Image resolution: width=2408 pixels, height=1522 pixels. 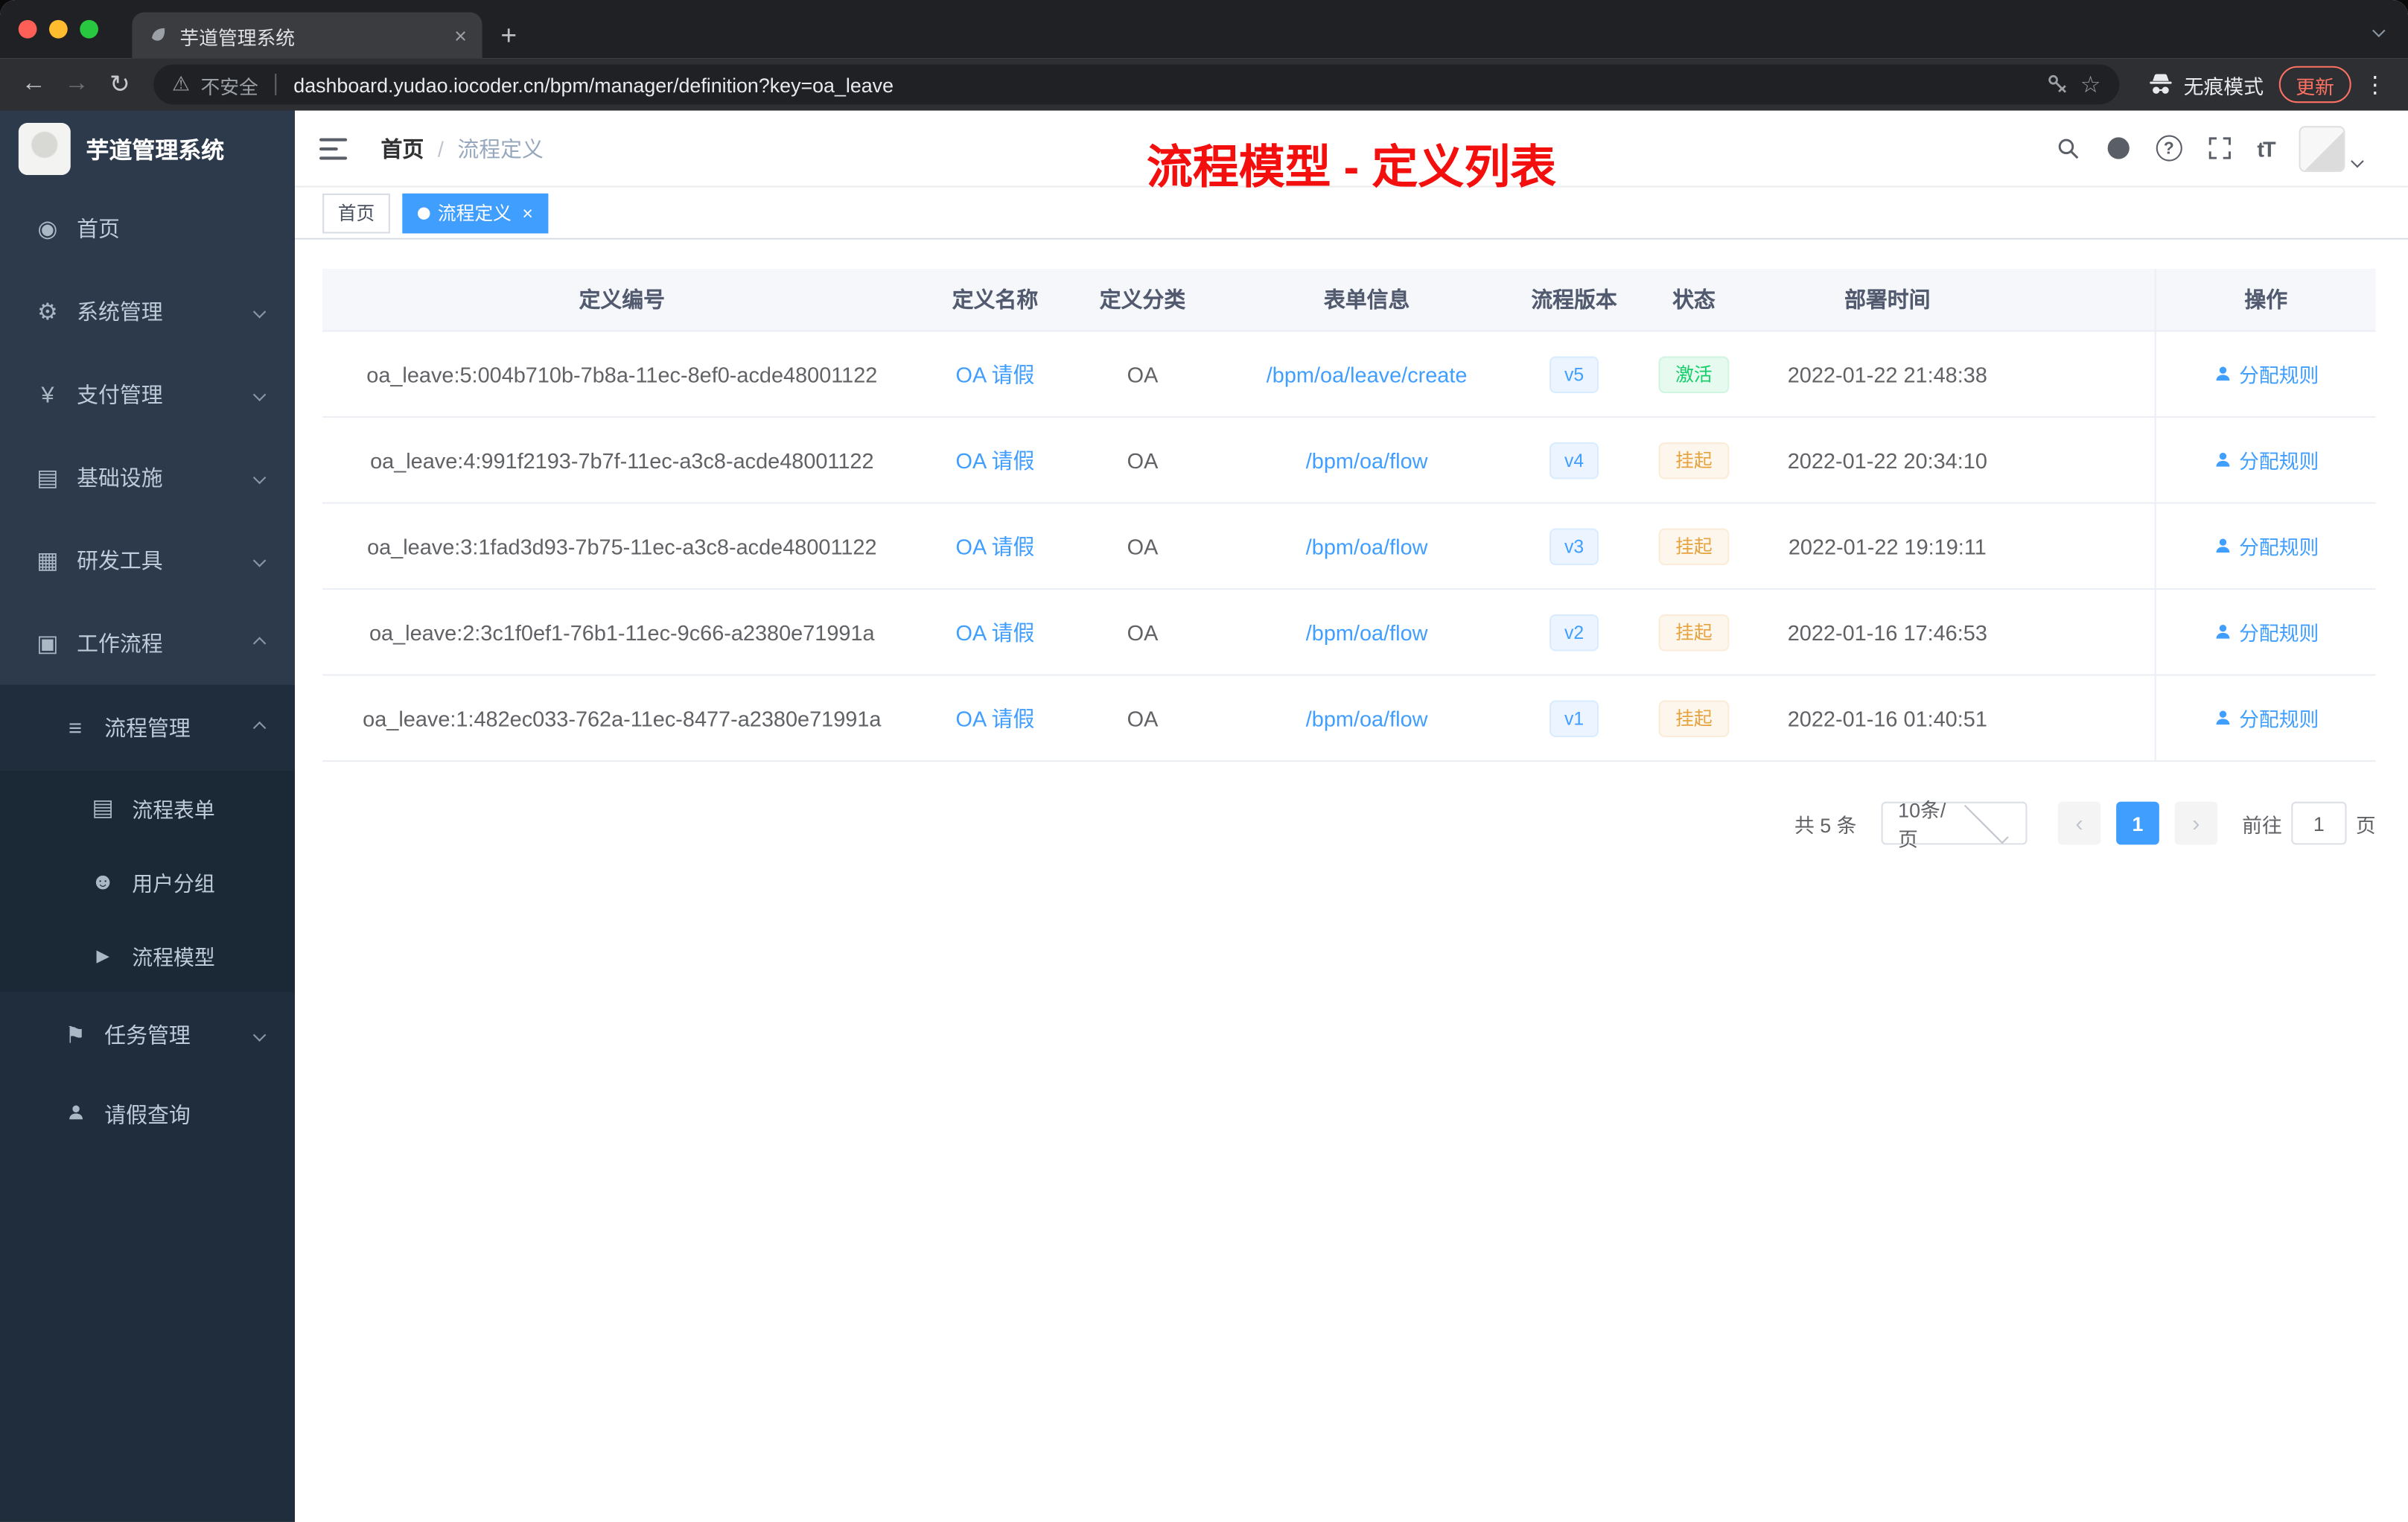 What do you see at coordinates (475, 212) in the screenshot?
I see `tag-process-definition: 流程定义 ×` at bounding box center [475, 212].